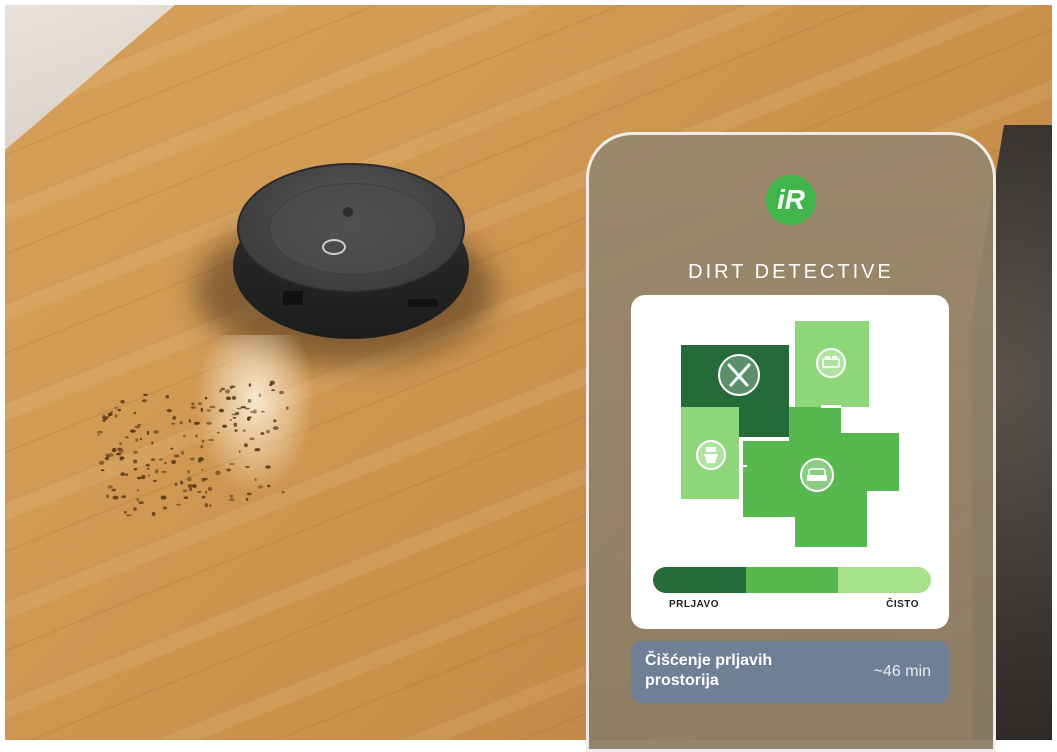  What do you see at coordinates (743, 466) in the screenshot?
I see `door` at bounding box center [743, 466].